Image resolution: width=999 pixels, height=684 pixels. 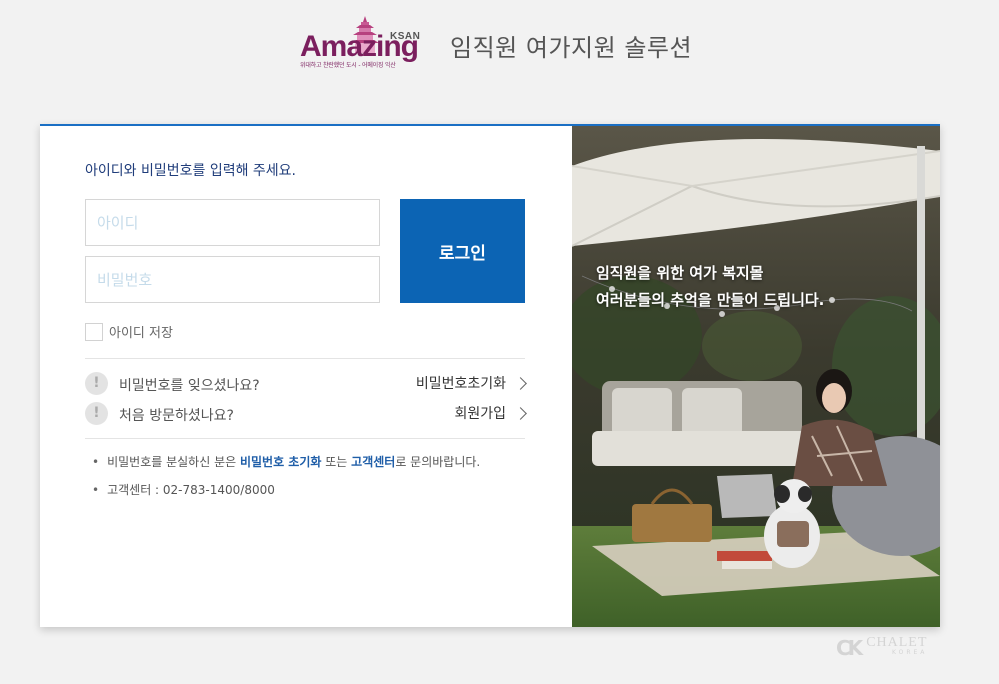 I want to click on signup-link: 회원가입, so click(x=490, y=413).